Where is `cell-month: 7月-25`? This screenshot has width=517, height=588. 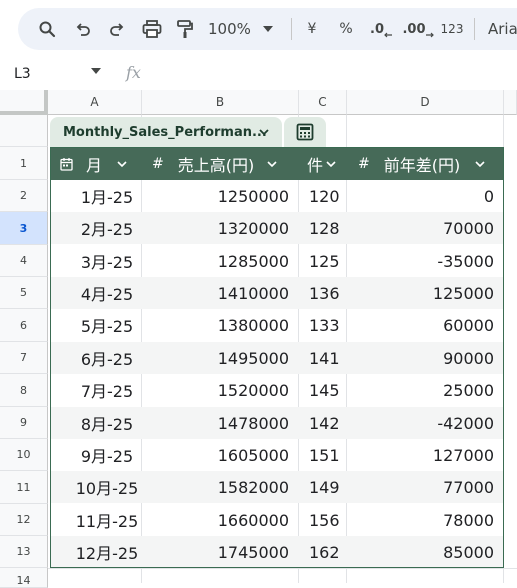 cell-month: 7月-25 is located at coordinates (107, 390).